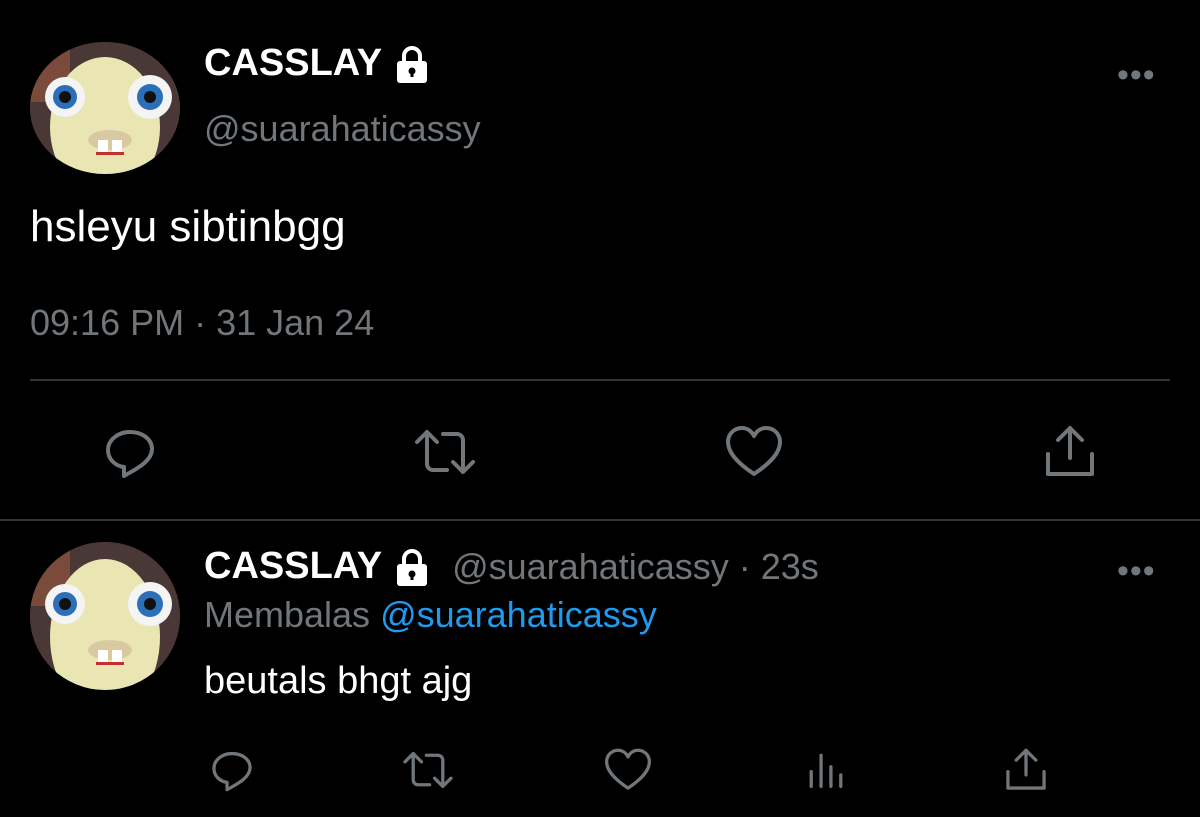 Image resolution: width=1200 pixels, height=817 pixels. I want to click on reply-display-name: CASSLAY, so click(293, 566).